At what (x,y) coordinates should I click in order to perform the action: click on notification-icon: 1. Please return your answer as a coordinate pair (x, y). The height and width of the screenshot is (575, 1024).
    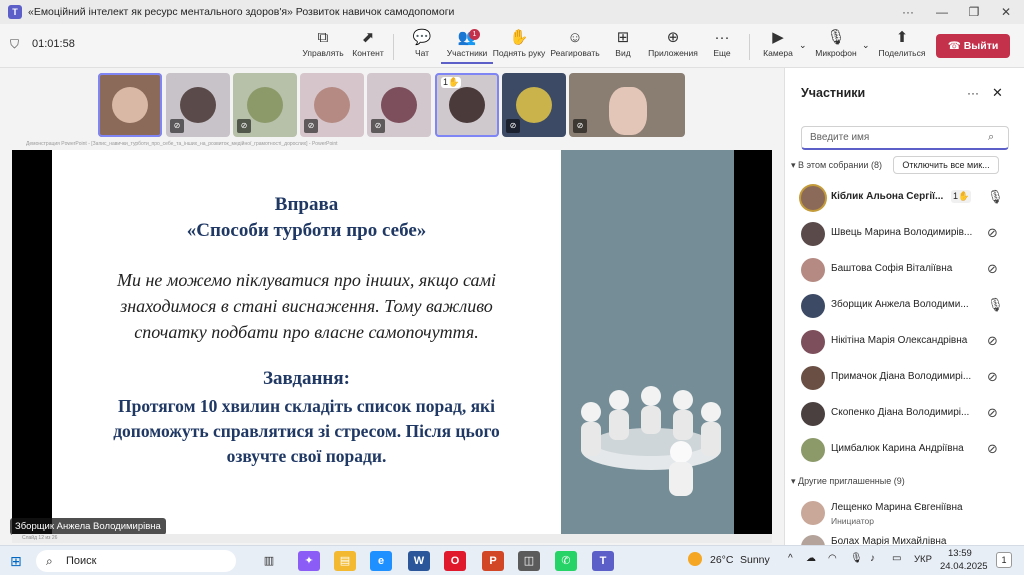
    Looking at the image, I should click on (1004, 560).